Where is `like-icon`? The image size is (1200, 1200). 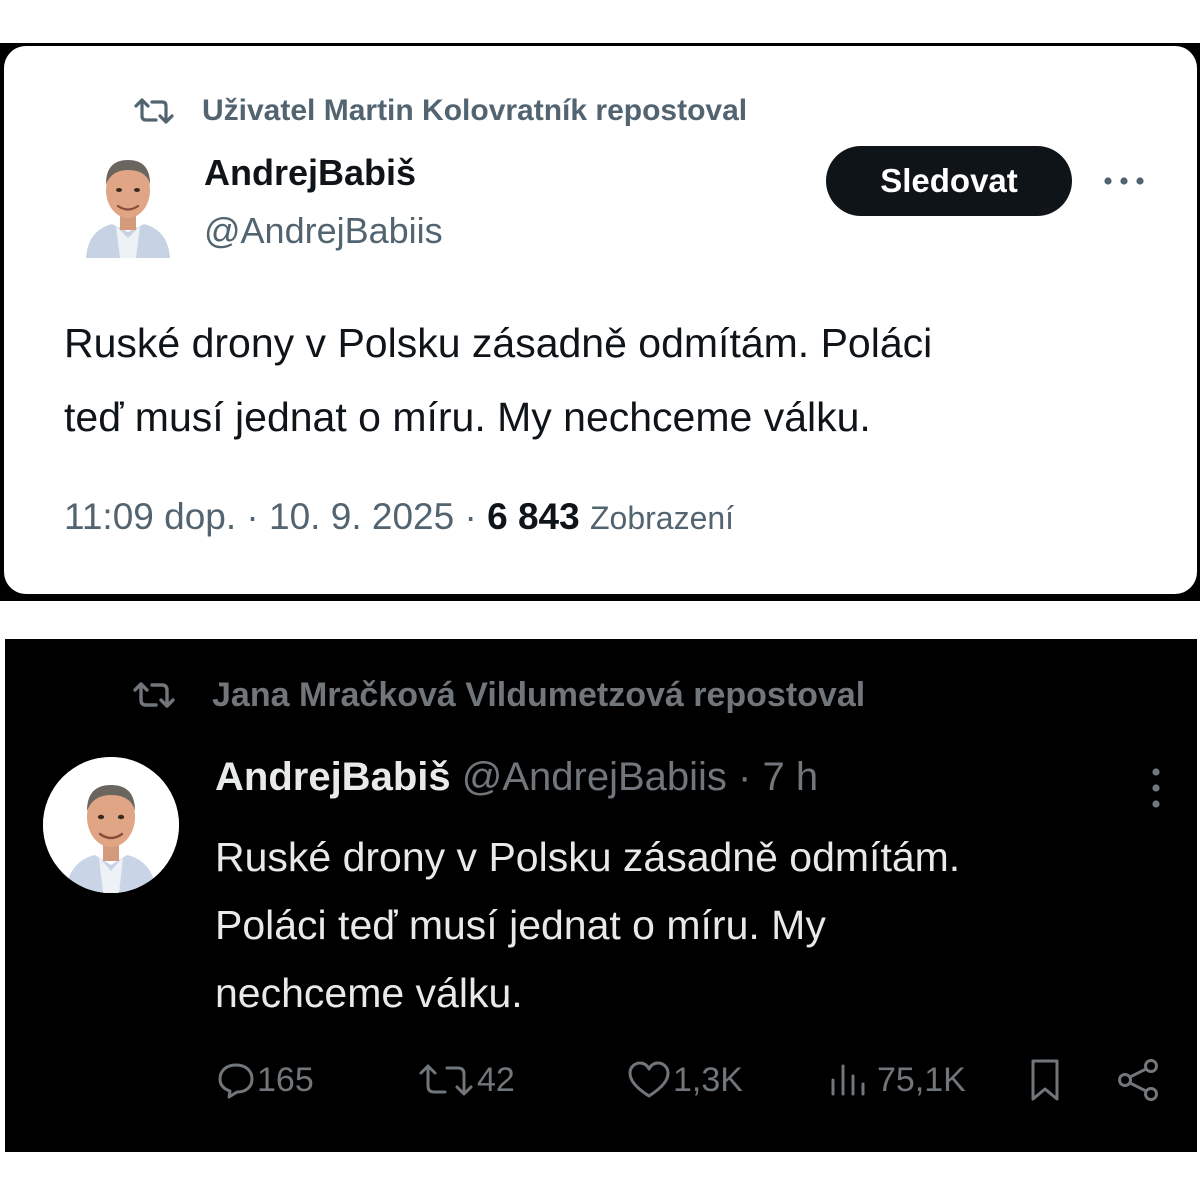 like-icon is located at coordinates (649, 1079).